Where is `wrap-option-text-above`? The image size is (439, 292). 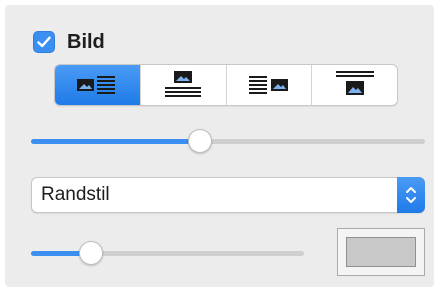
wrap-option-text-above is located at coordinates (354, 85).